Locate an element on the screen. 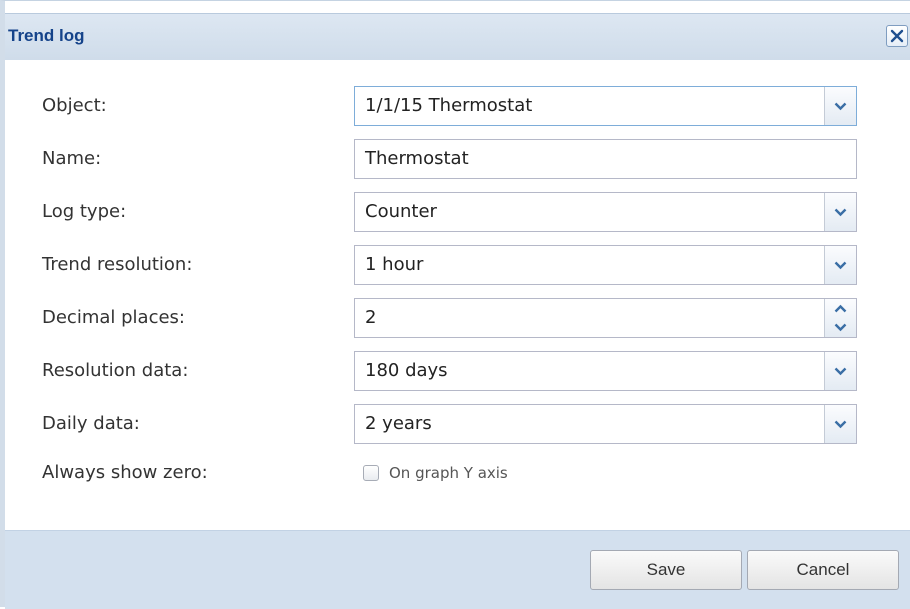 Image resolution: width=910 pixels, height=609 pixels. checkbox-label: On graph Y axis is located at coordinates (448, 473).